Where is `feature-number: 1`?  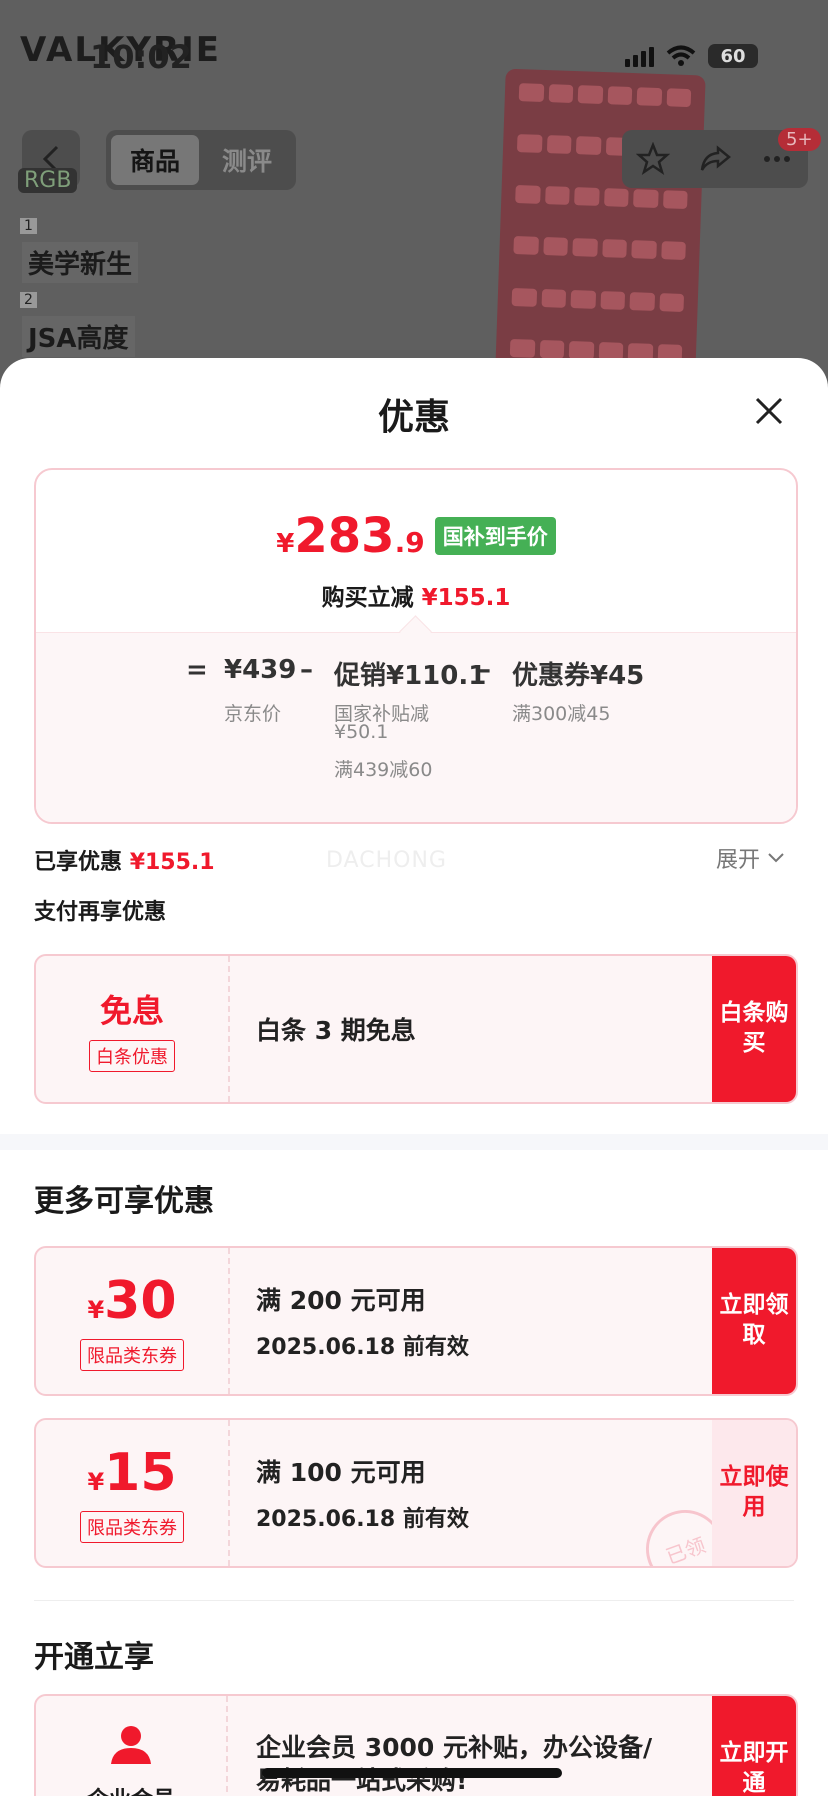 feature-number: 1 is located at coordinates (28, 226).